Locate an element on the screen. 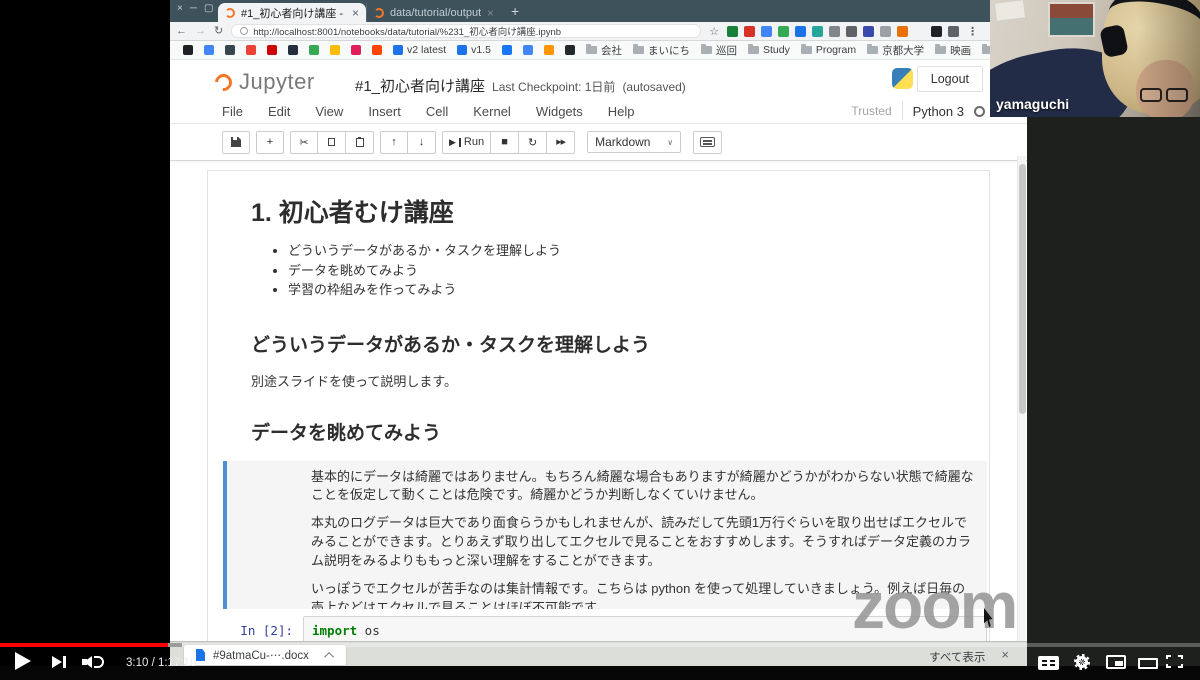 The width and height of the screenshot is (1200, 680). cell-prompt: In [2]: is located at coordinates (266, 630).